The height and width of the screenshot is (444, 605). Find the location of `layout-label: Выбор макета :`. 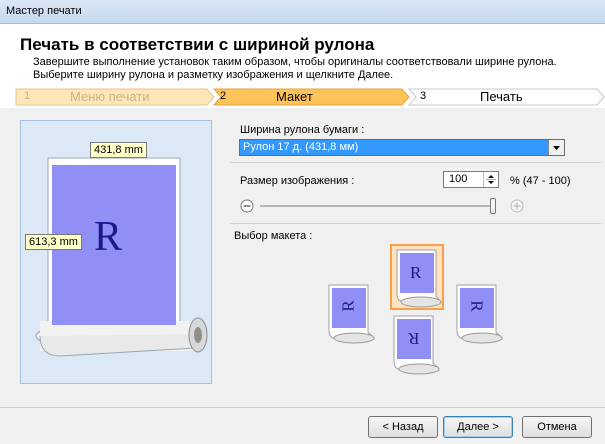

layout-label: Выбор макета : is located at coordinates (273, 236).